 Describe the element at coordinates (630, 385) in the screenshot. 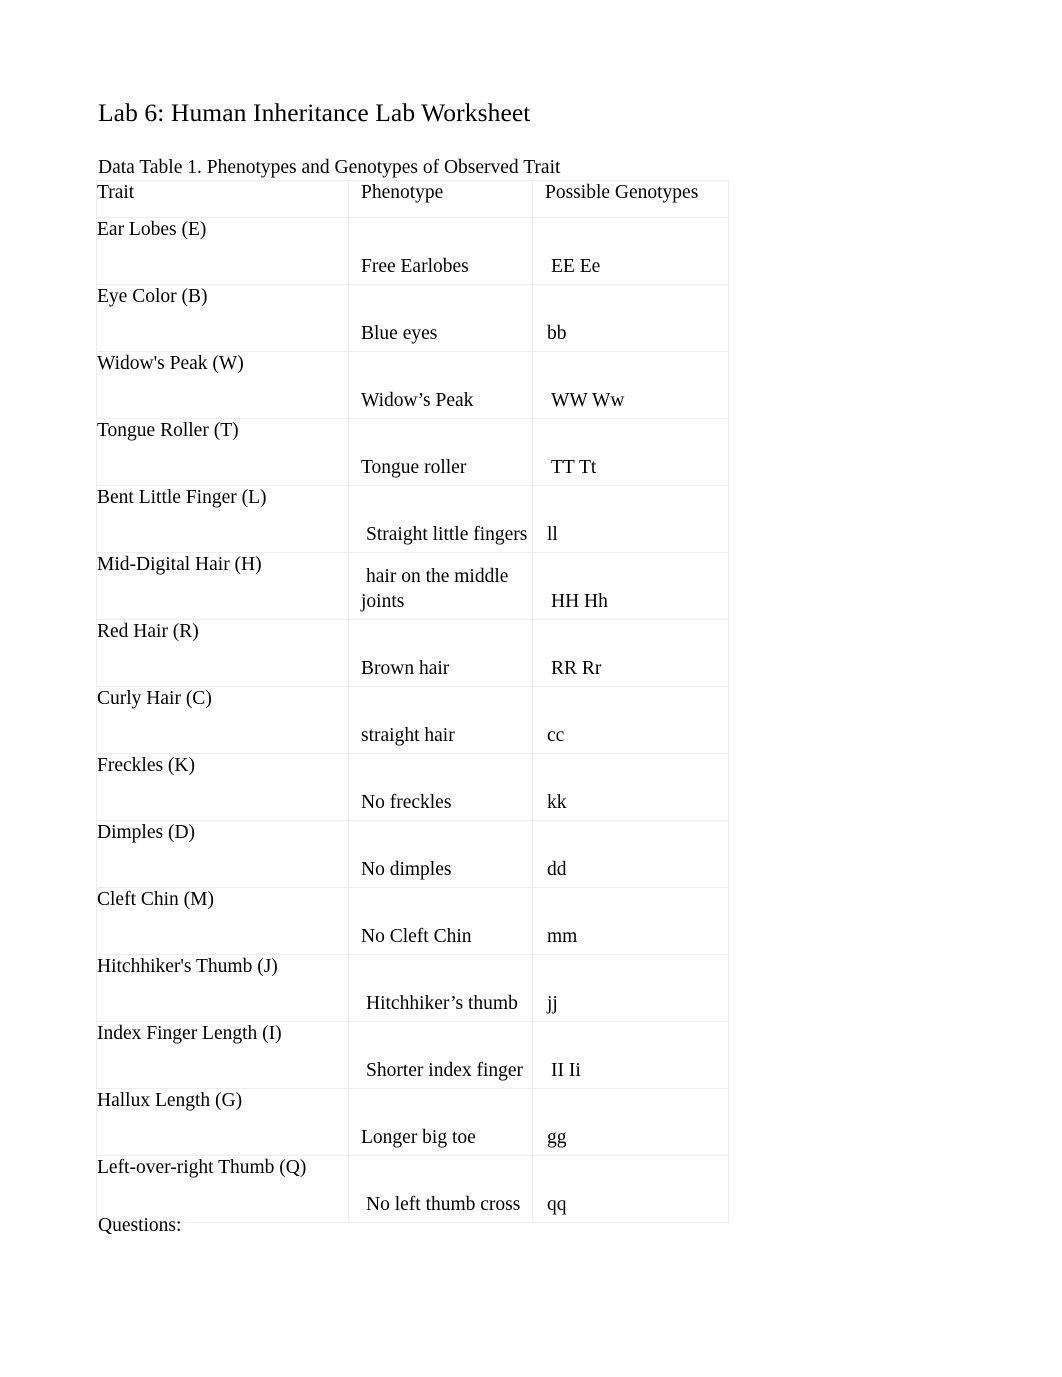

I see `cell-possible-genotypes: WW Ww` at that location.